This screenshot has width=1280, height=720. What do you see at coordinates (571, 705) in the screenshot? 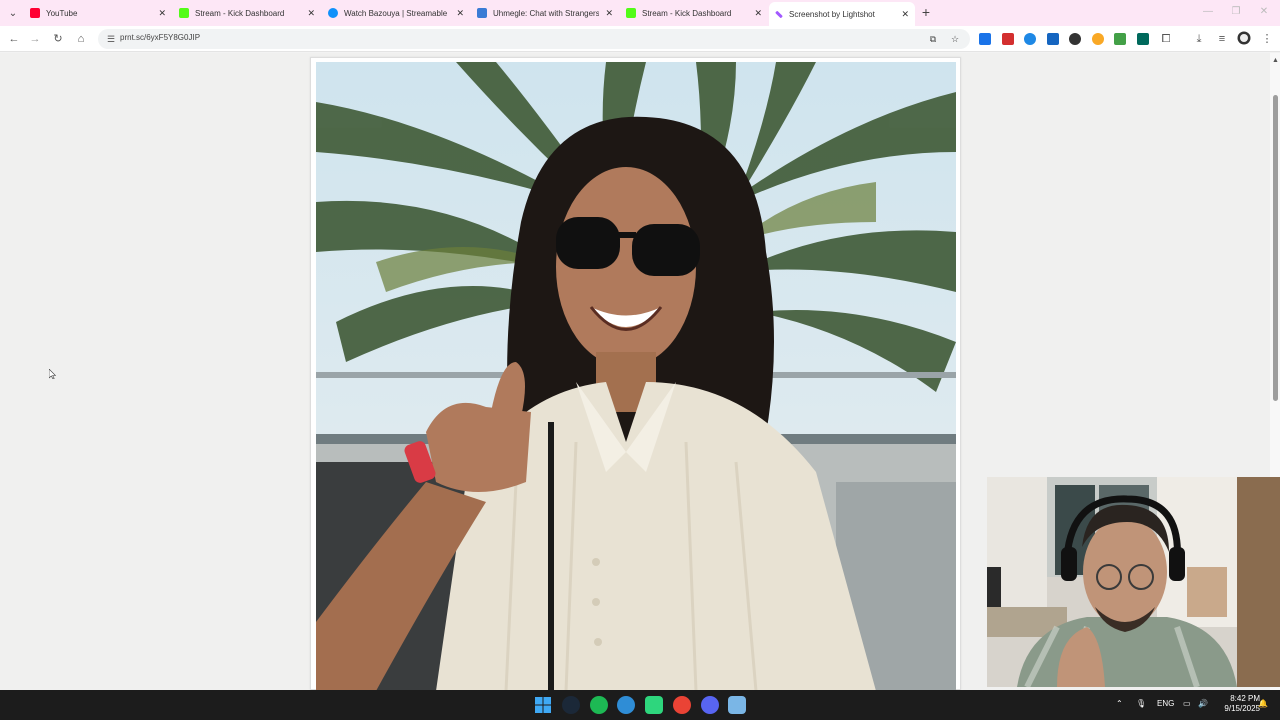
I see `steam-icon` at bounding box center [571, 705].